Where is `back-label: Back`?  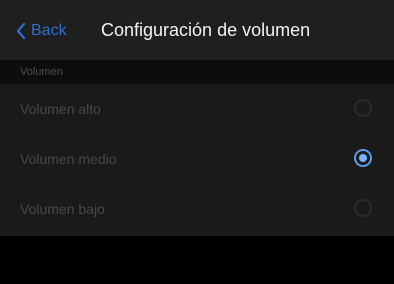
back-label: Back is located at coordinates (49, 30).